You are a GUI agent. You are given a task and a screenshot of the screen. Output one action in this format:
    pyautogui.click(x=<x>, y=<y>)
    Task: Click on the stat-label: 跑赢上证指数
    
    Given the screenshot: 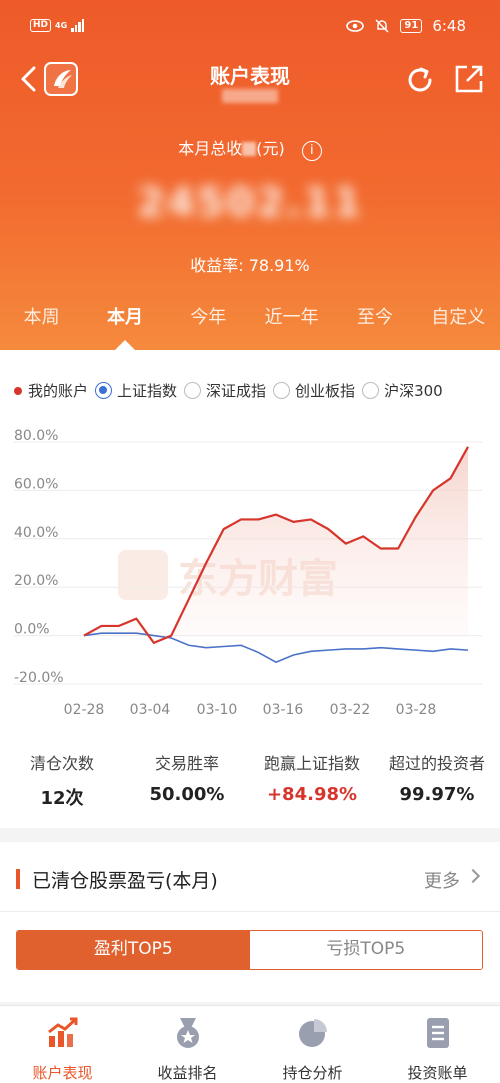 What is the action you would take?
    pyautogui.click(x=311, y=763)
    